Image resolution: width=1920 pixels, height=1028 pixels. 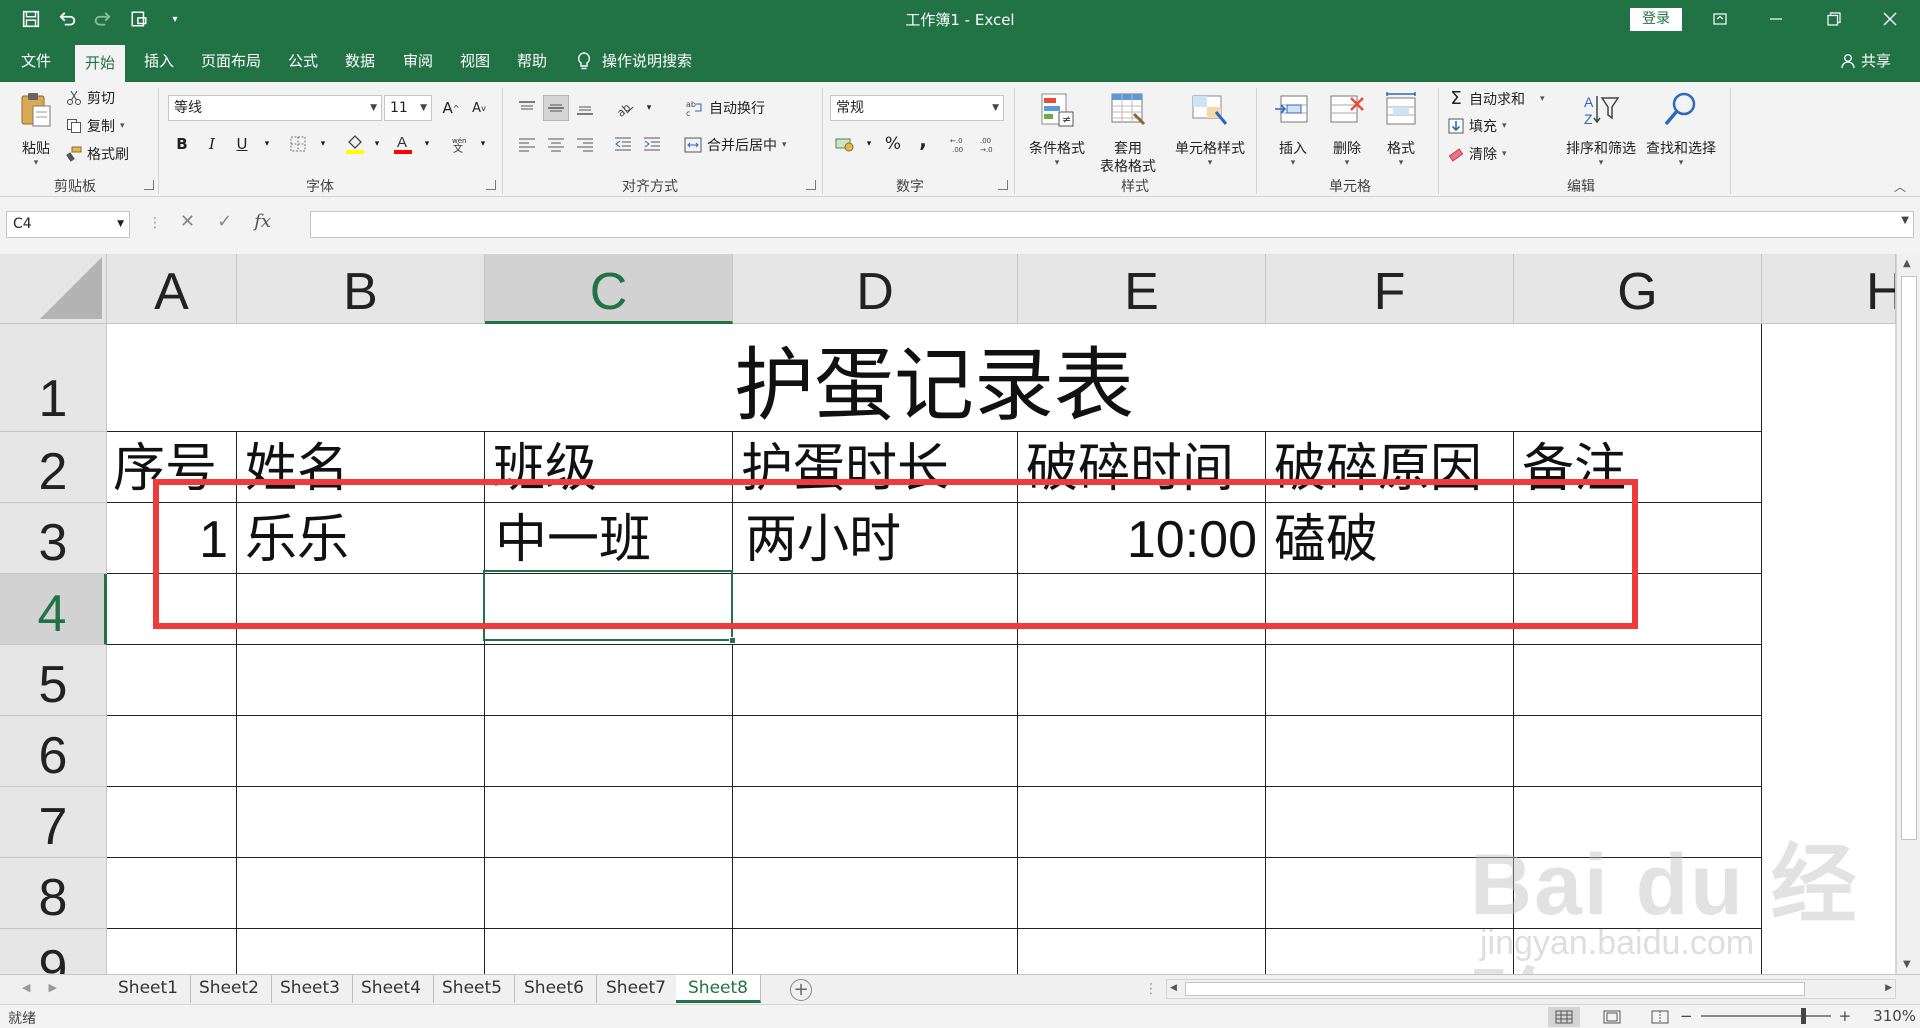 What do you see at coordinates (1057, 129) in the screenshot?
I see `conditional-format-button: ≠ 条件格式 ▾` at bounding box center [1057, 129].